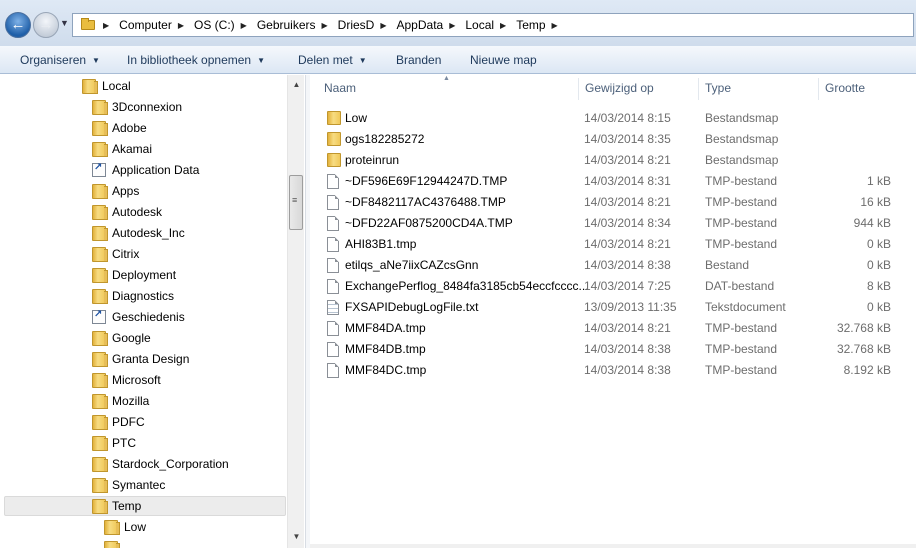 Image resolution: width=916 pixels, height=548 pixels. Describe the element at coordinates (332, 60) in the screenshot. I see `share-with-button: Delen met ▼` at that location.